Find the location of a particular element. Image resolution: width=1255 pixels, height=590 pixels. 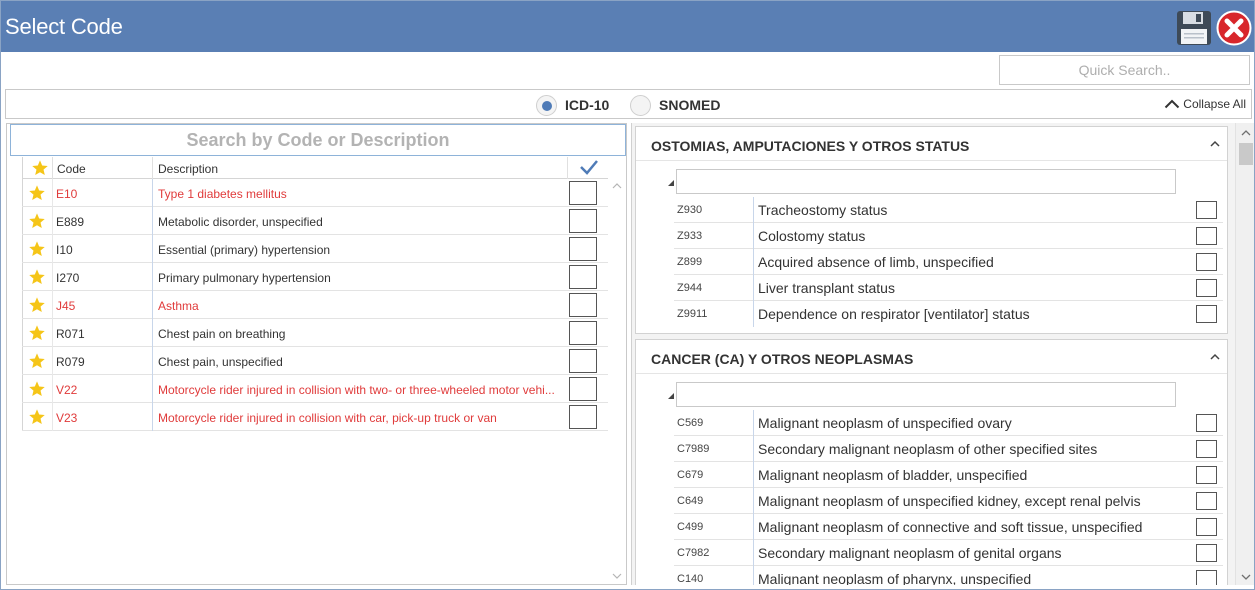

table-row: J45 Asthma is located at coordinates (315, 305).